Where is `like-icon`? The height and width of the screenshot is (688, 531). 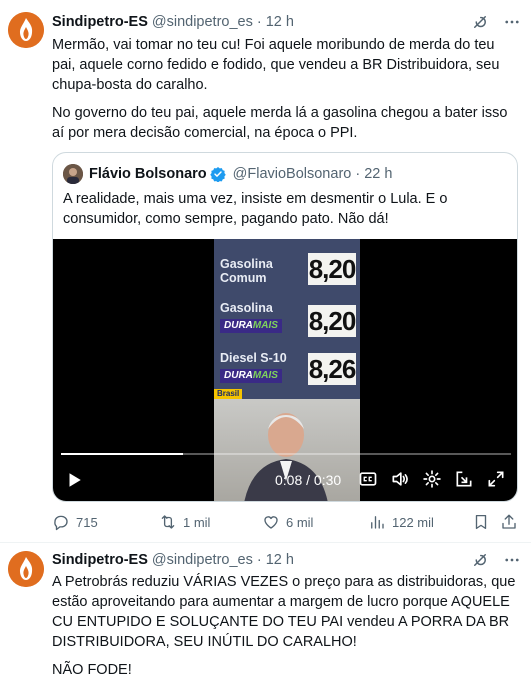
like-icon is located at coordinates (271, 522).